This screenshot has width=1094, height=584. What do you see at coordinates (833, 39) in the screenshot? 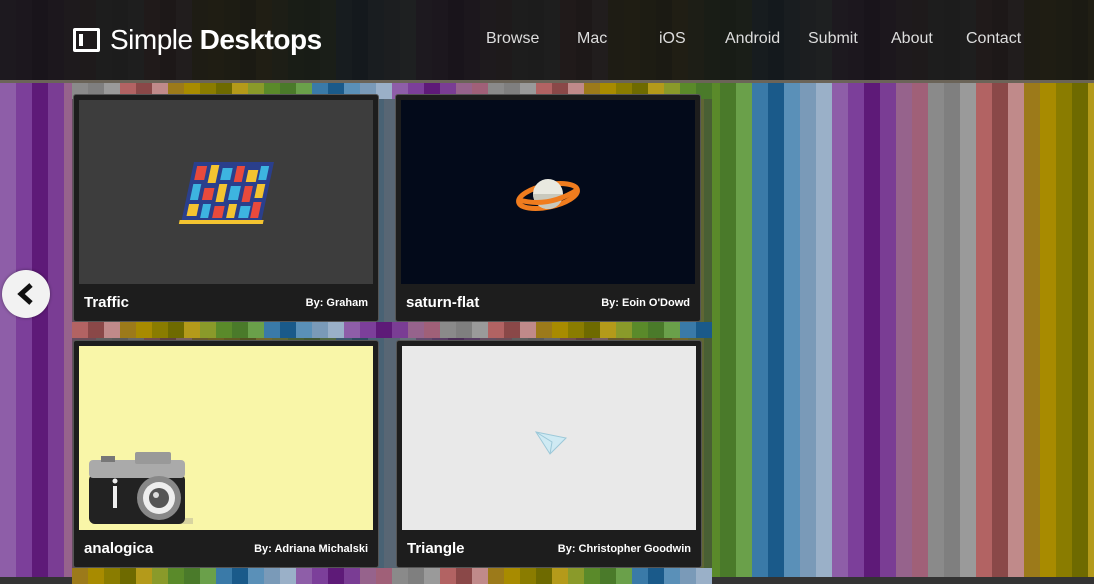
I see `nav-submit: Submit` at bounding box center [833, 39].